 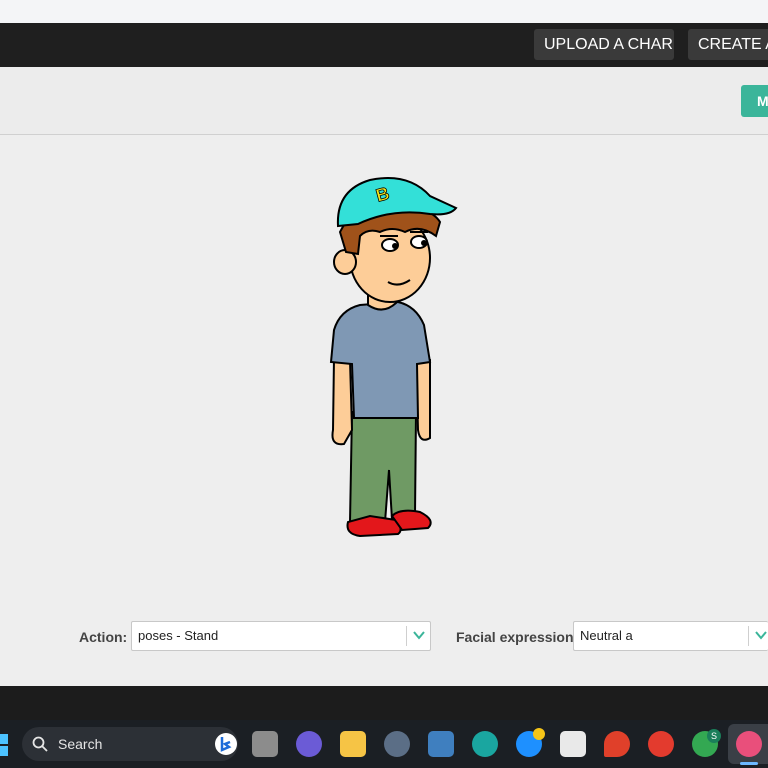 What do you see at coordinates (517, 637) in the screenshot?
I see `facial-expression-label: Facial expression:` at bounding box center [517, 637].